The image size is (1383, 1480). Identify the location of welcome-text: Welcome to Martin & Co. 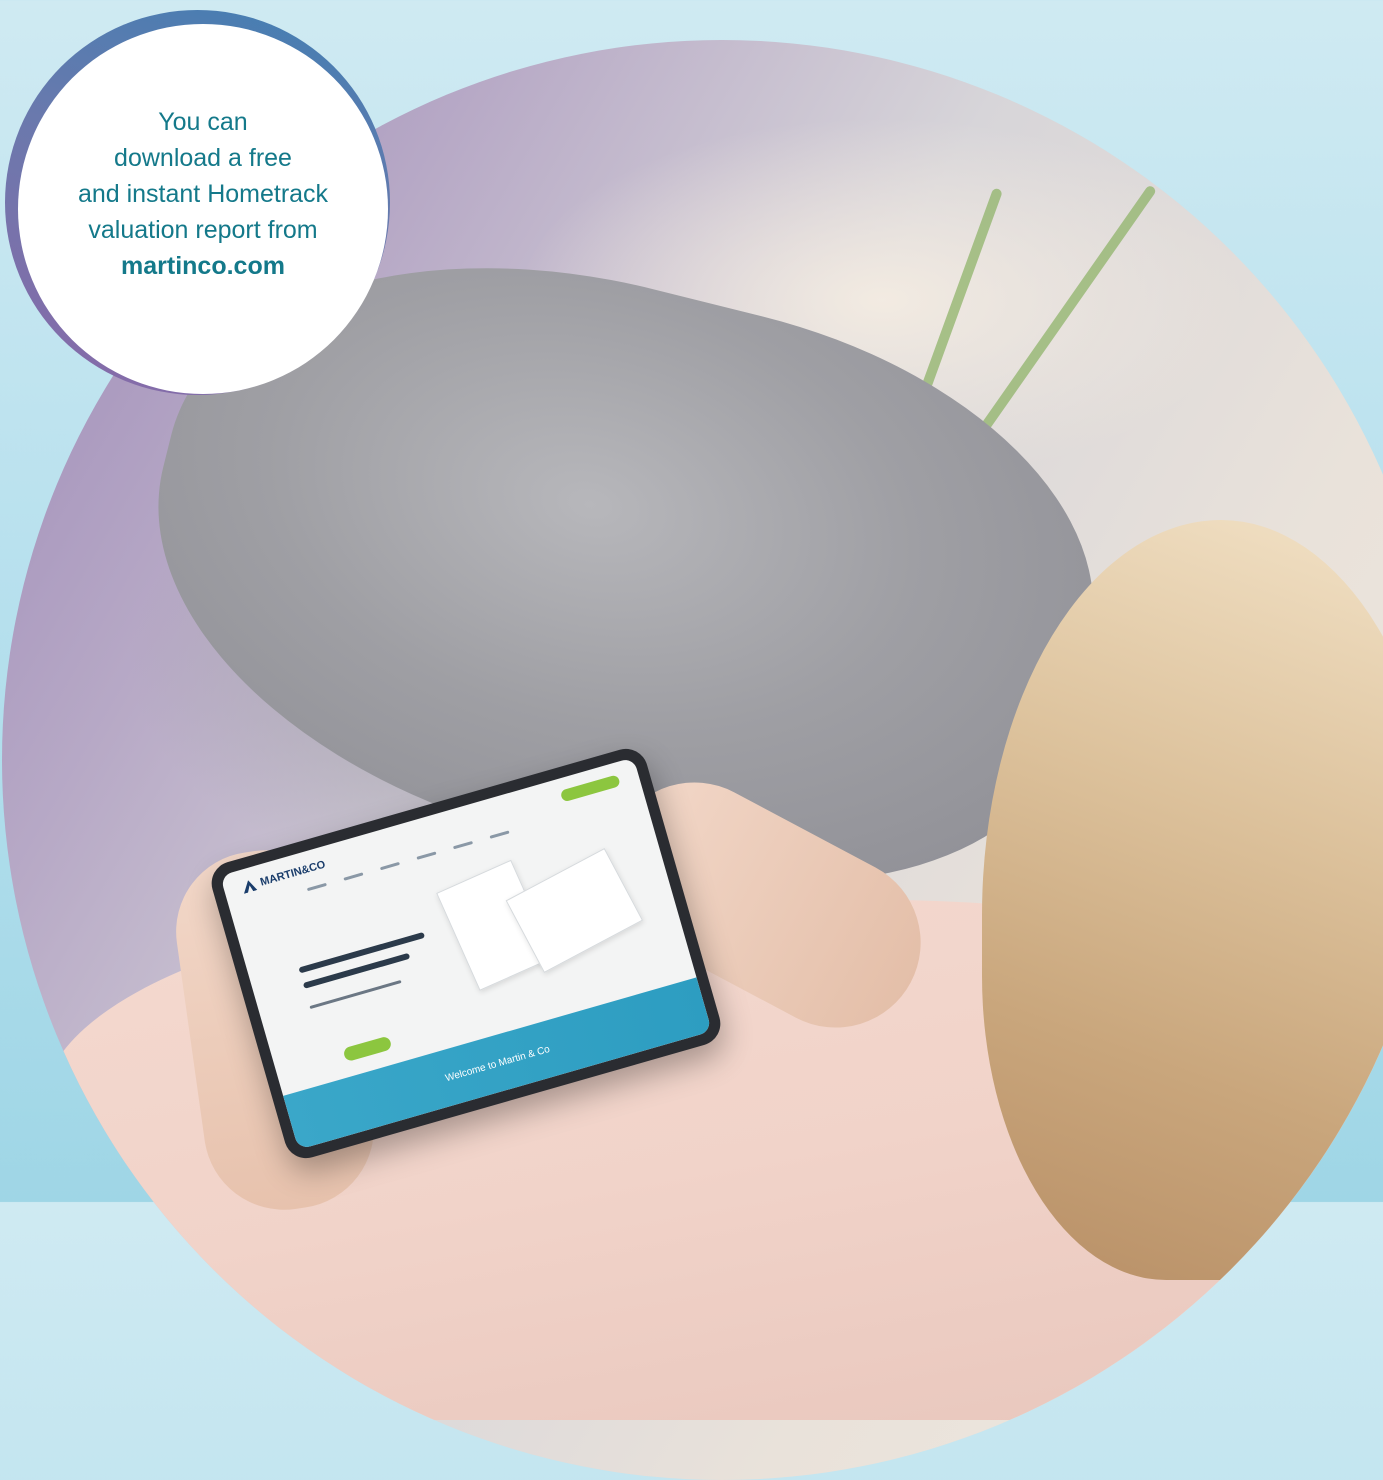
(498, 1063).